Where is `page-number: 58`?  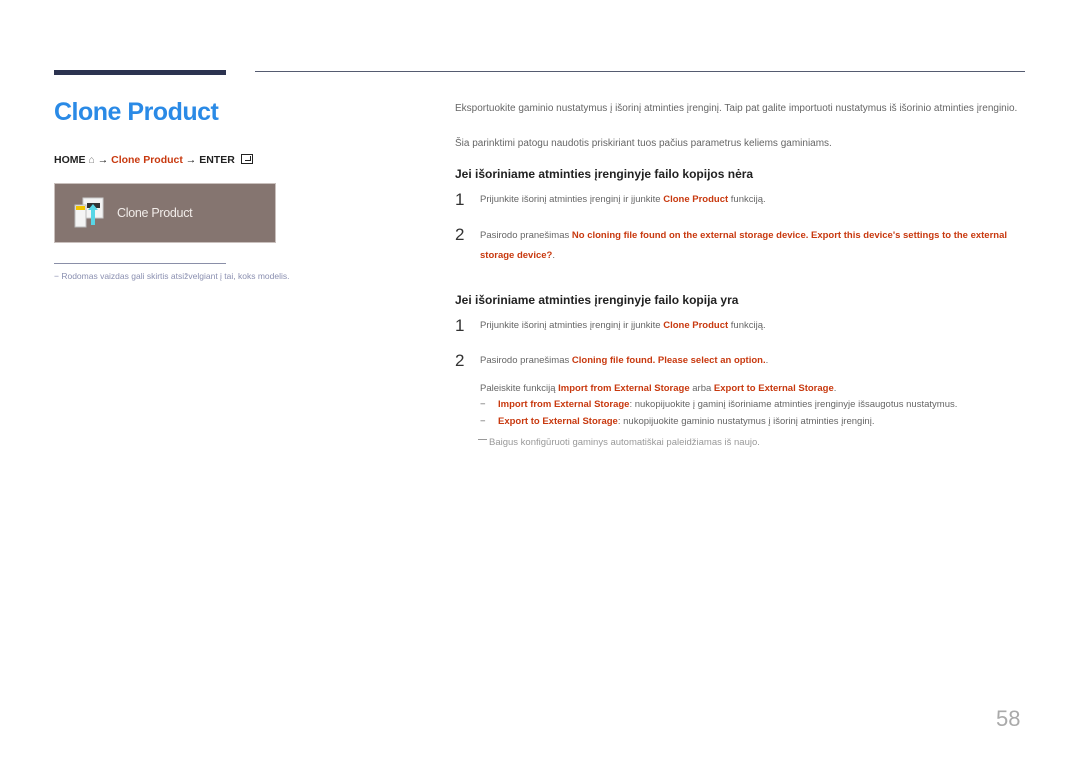 page-number: 58 is located at coordinates (1008, 718).